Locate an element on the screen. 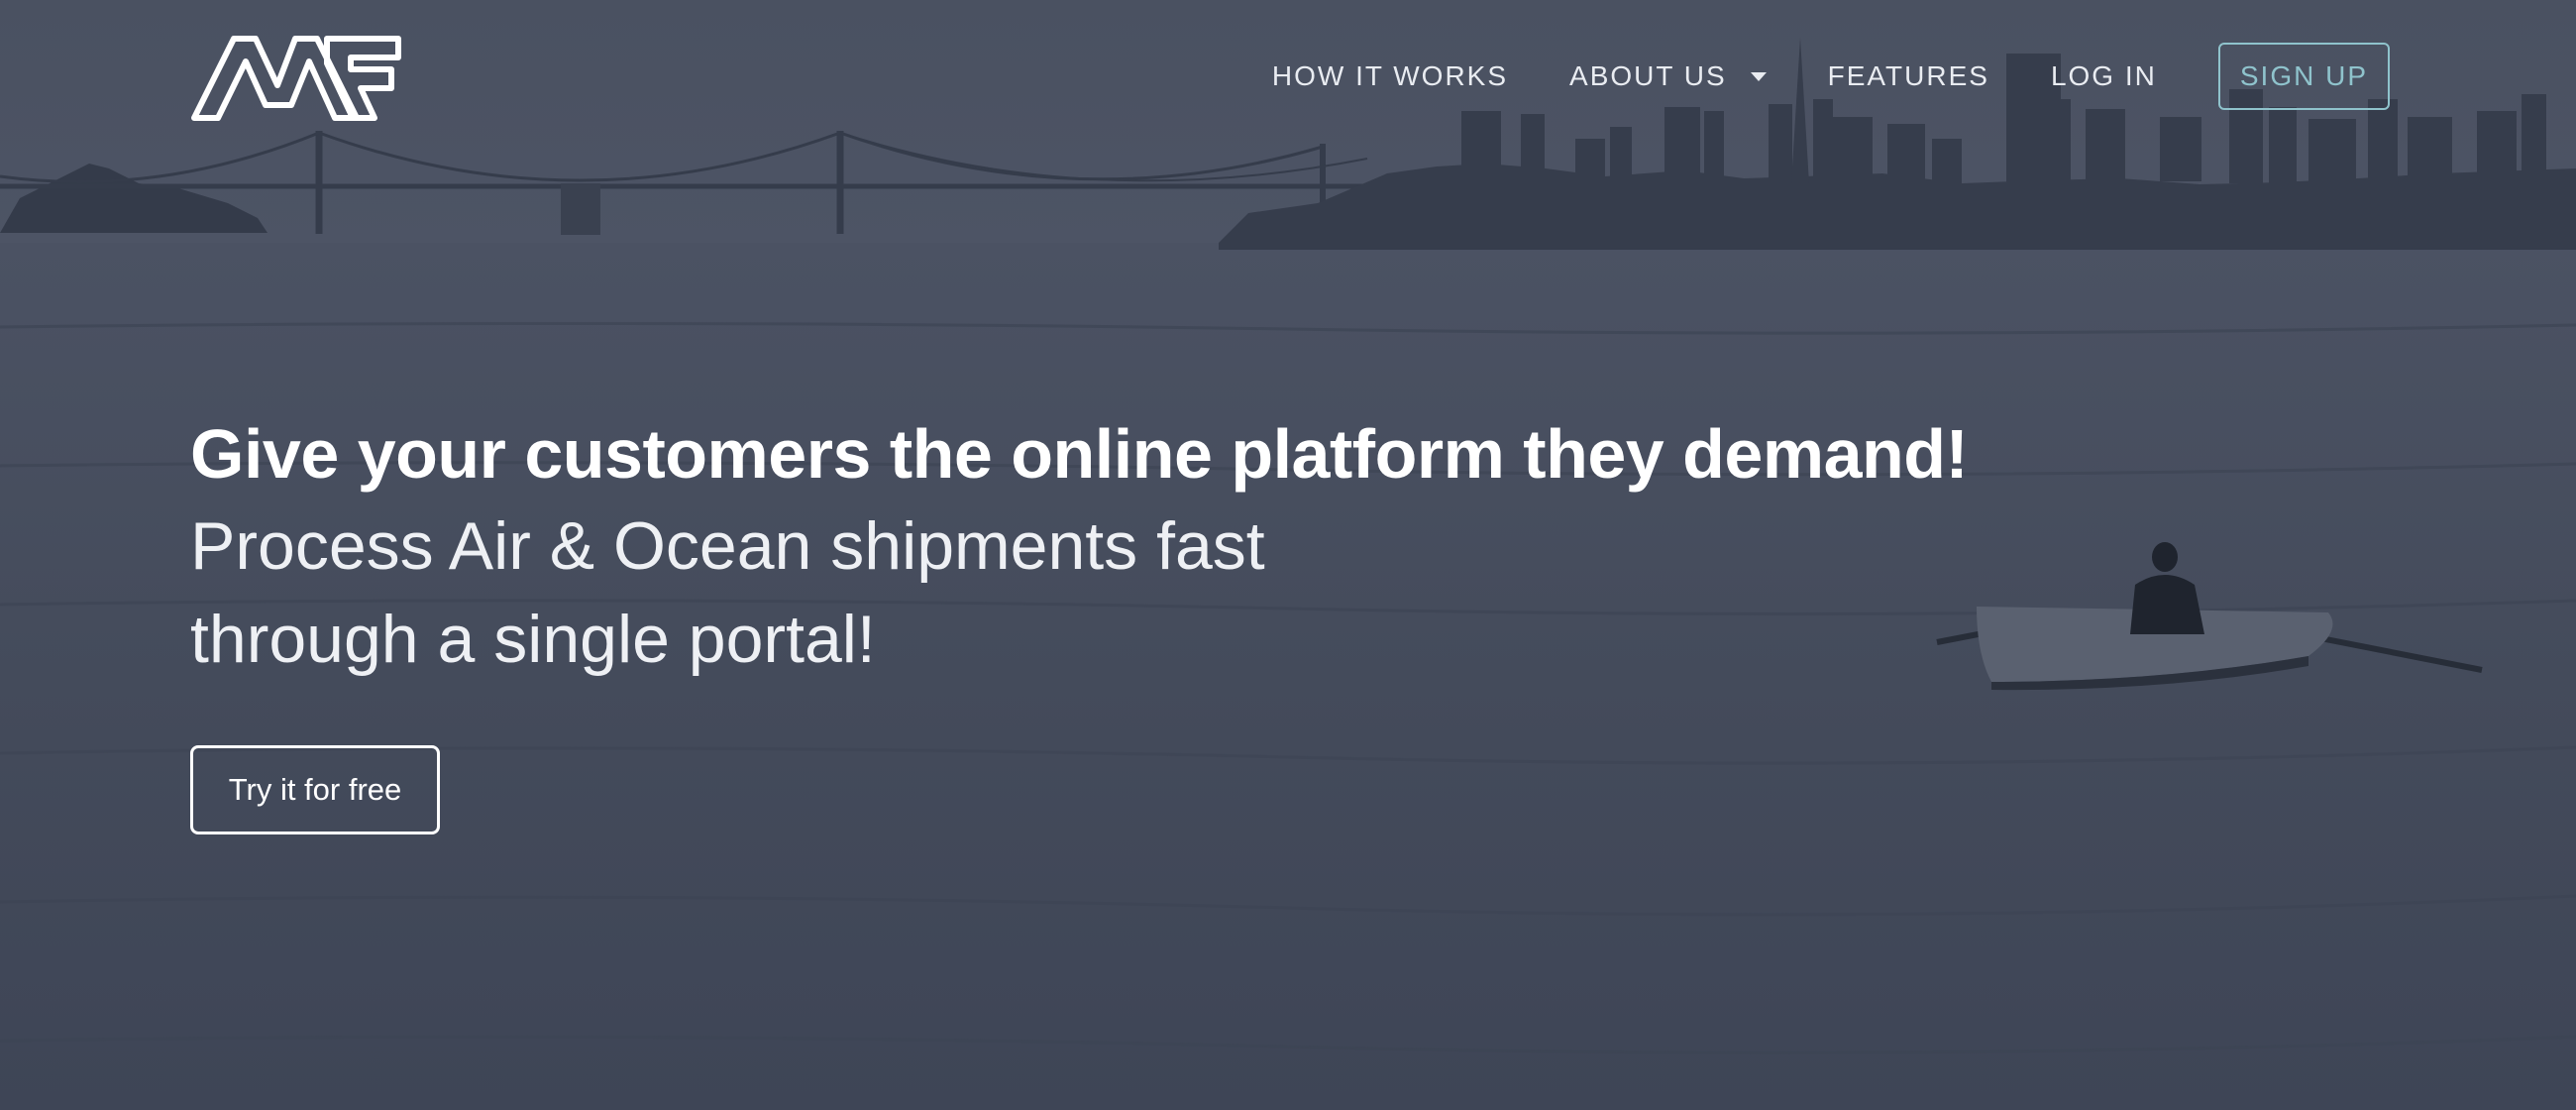 Image resolution: width=2576 pixels, height=1110 pixels. hero-subline-1: Process Air & Ocean shipments fast is located at coordinates (727, 546).